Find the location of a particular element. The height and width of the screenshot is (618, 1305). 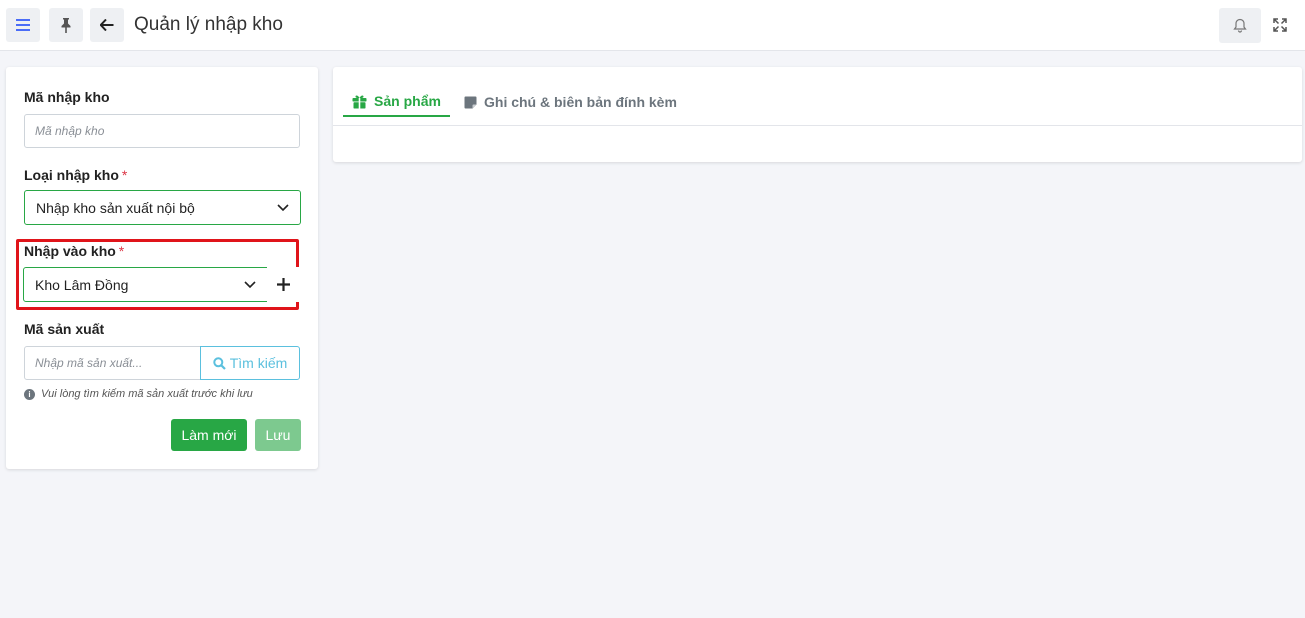

add-warehouse-button is located at coordinates (283, 284).